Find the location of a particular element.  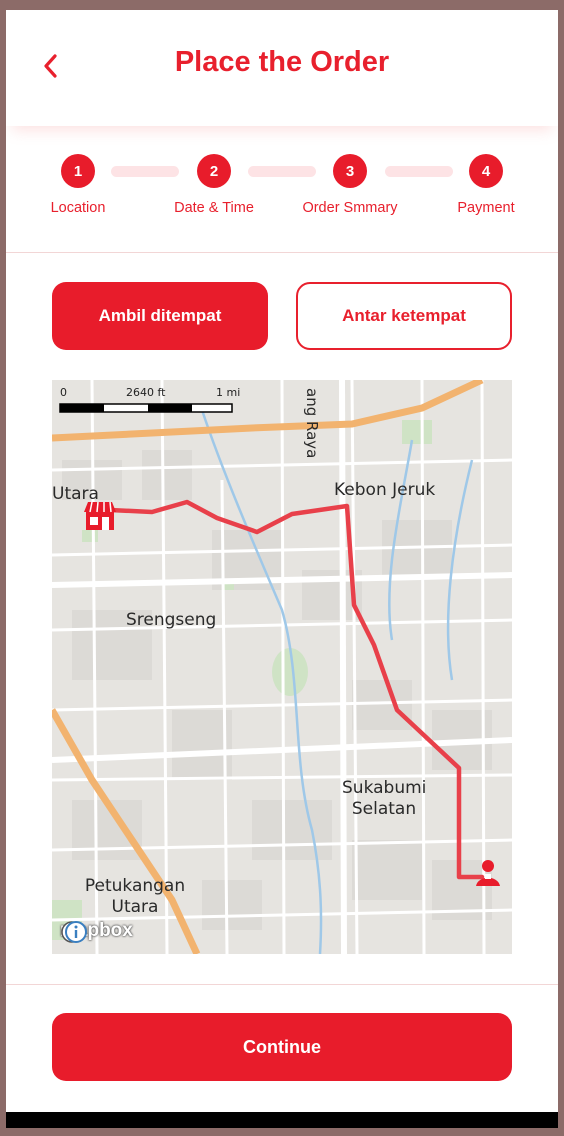

map-scale-bar is located at coordinates (146, 408).